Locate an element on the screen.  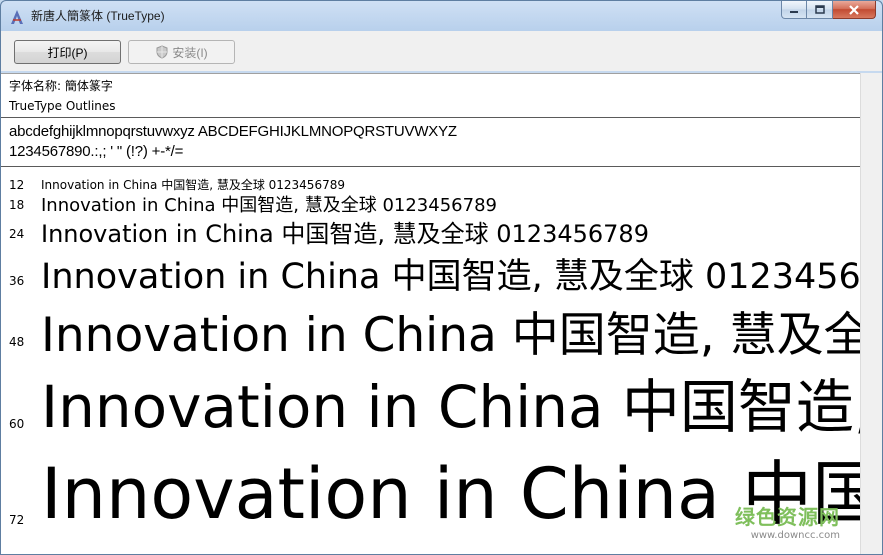
maximize-button is located at coordinates (820, 10).